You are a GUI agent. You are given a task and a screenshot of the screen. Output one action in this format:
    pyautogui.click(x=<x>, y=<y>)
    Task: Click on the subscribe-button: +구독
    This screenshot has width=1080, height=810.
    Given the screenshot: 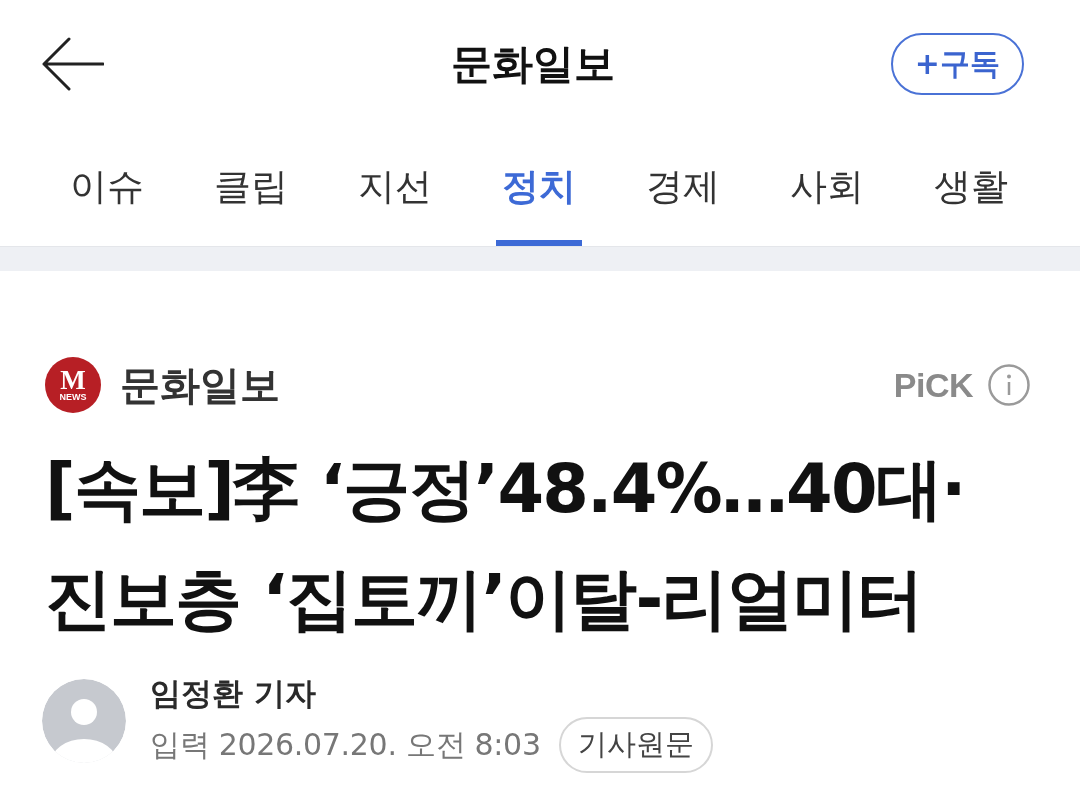 What is the action you would take?
    pyautogui.click(x=957, y=64)
    